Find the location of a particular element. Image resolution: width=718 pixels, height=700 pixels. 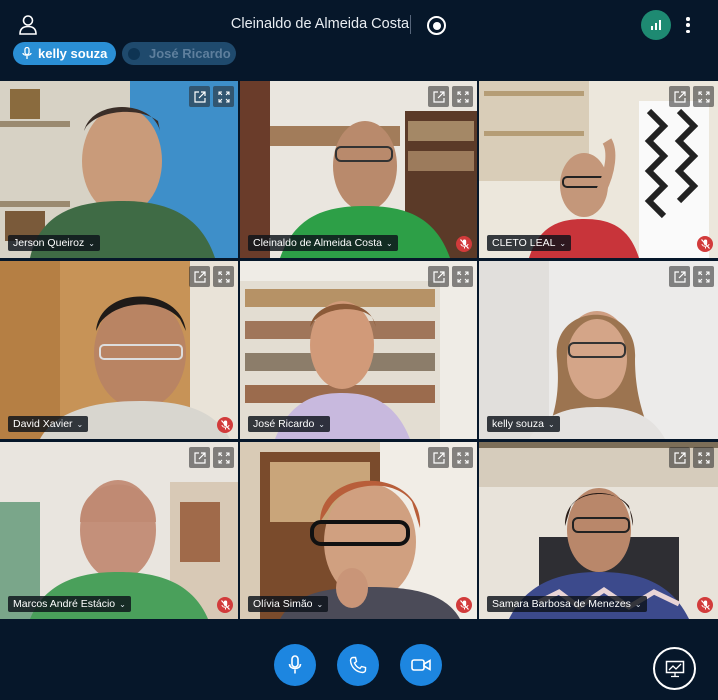

participant-name: Cleinaldo de Almeida Costa ⌄ is located at coordinates (323, 243).